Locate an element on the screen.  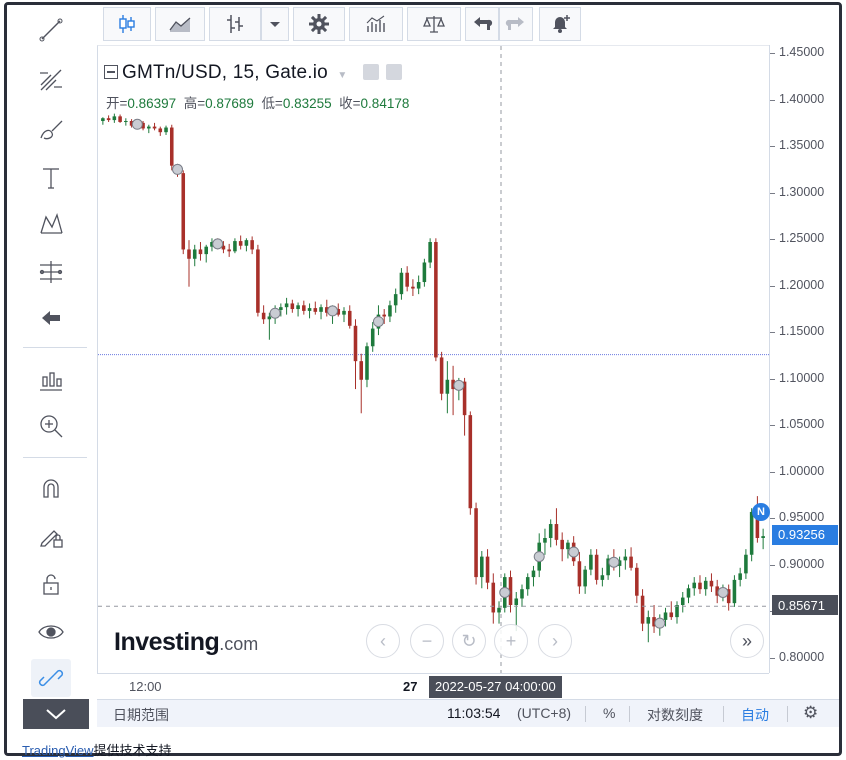
indicators-button is located at coordinates (376, 24).